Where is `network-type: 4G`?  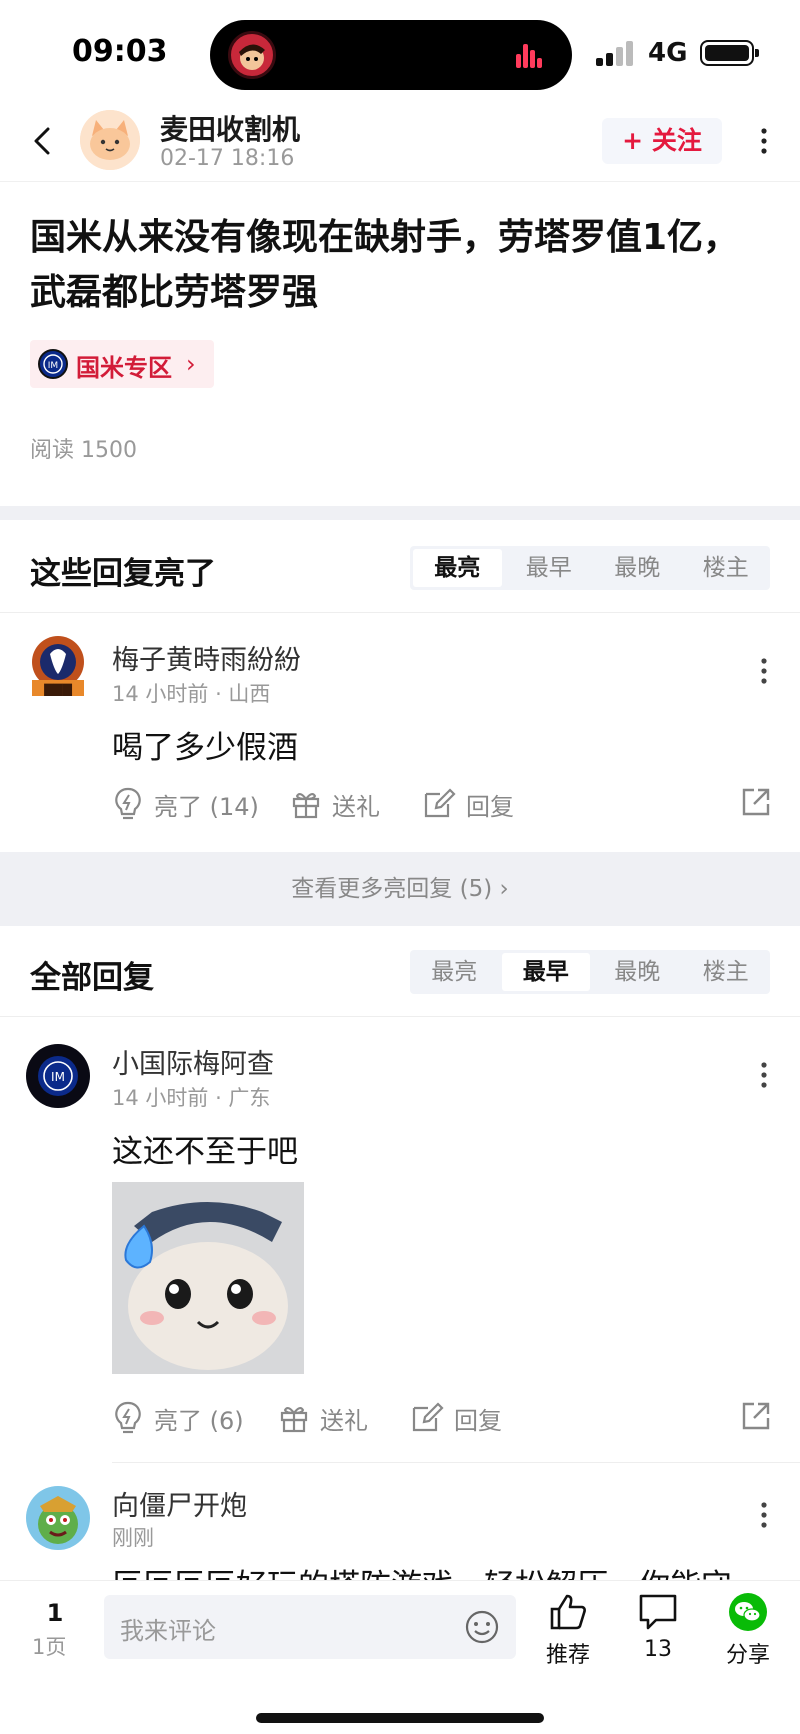
network-type: 4G is located at coordinates (668, 53).